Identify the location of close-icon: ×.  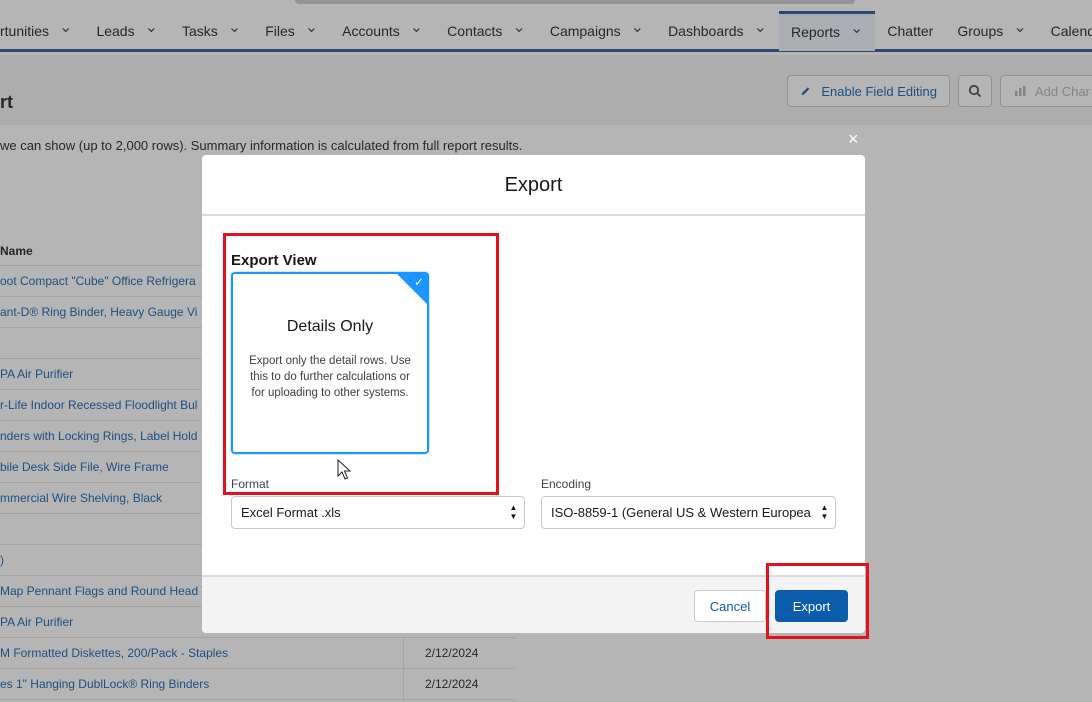
(853, 139).